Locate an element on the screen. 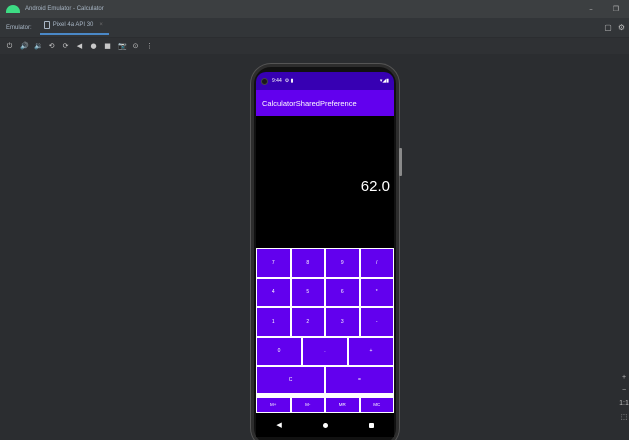  power-icon: ⏻ is located at coordinates (9, 46).